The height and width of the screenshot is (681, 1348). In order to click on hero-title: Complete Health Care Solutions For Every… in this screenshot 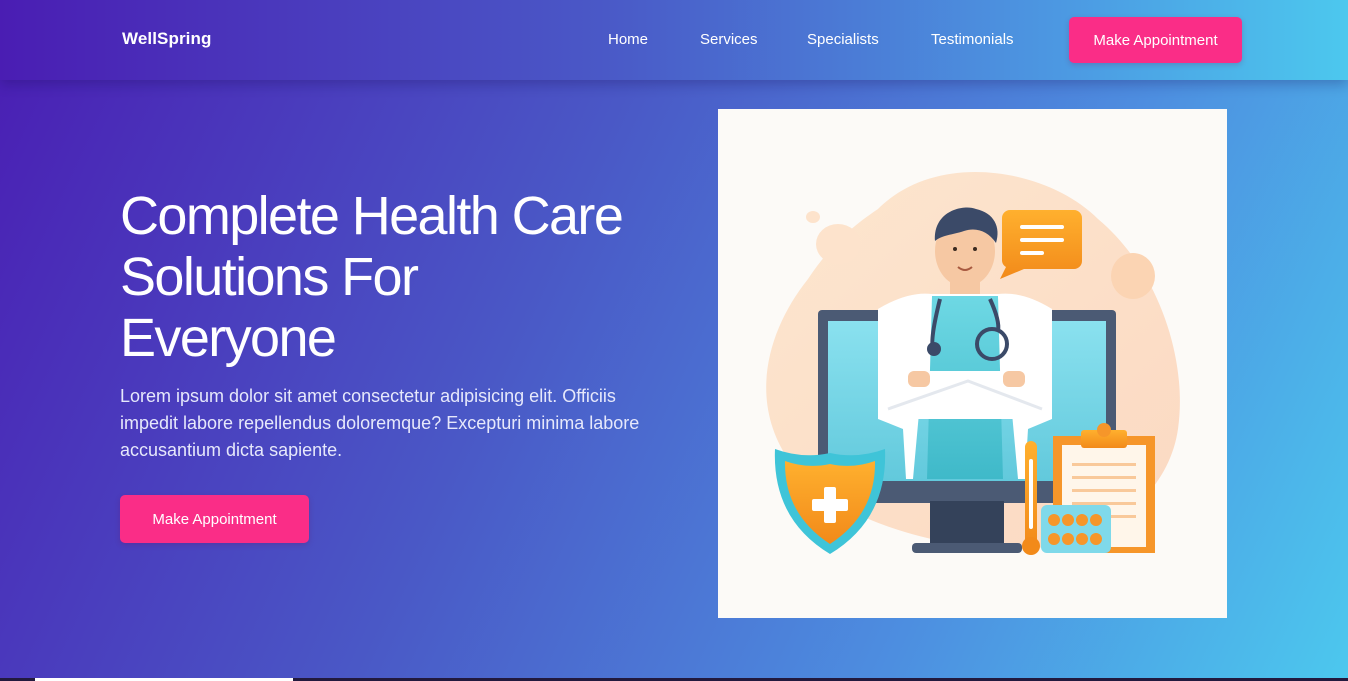, I will do `click(372, 277)`.